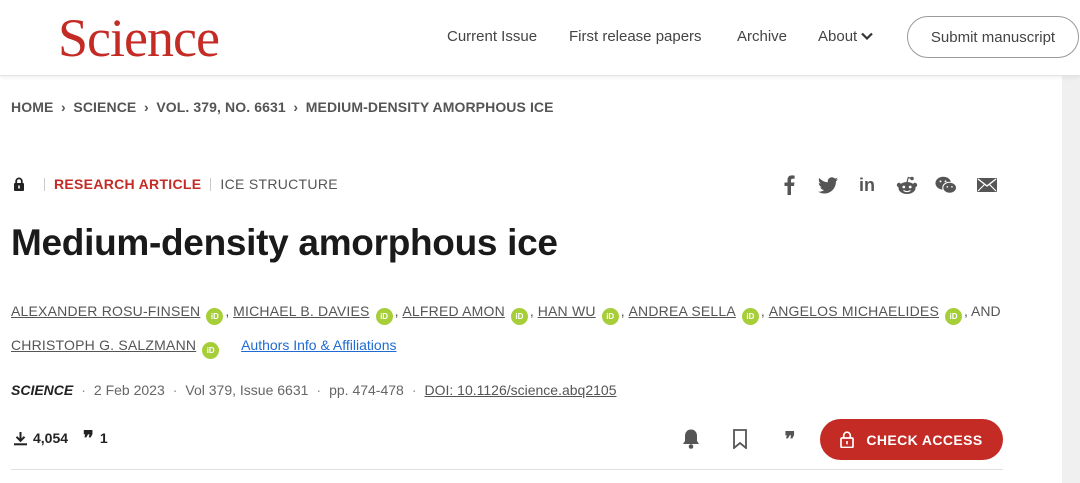 Image resolution: width=1080 pixels, height=483 pixels. What do you see at coordinates (867, 185) in the screenshot?
I see `linkedin-icon: in` at bounding box center [867, 185].